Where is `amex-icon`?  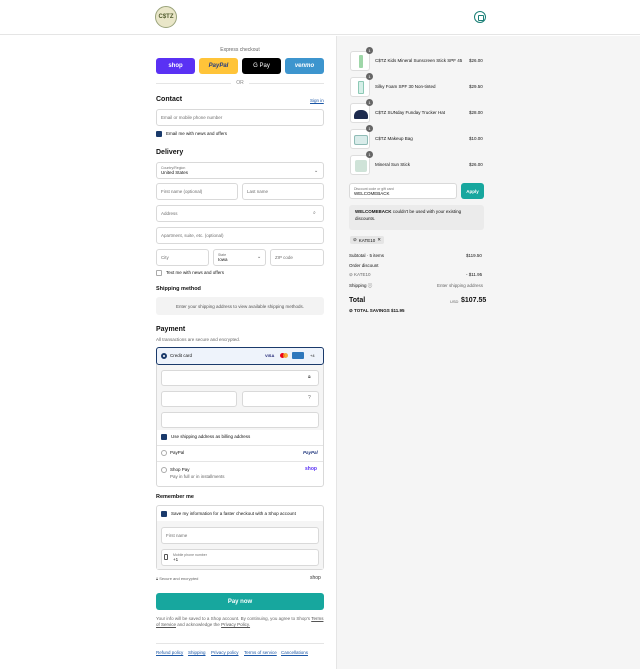
amex-icon is located at coordinates (298, 355).